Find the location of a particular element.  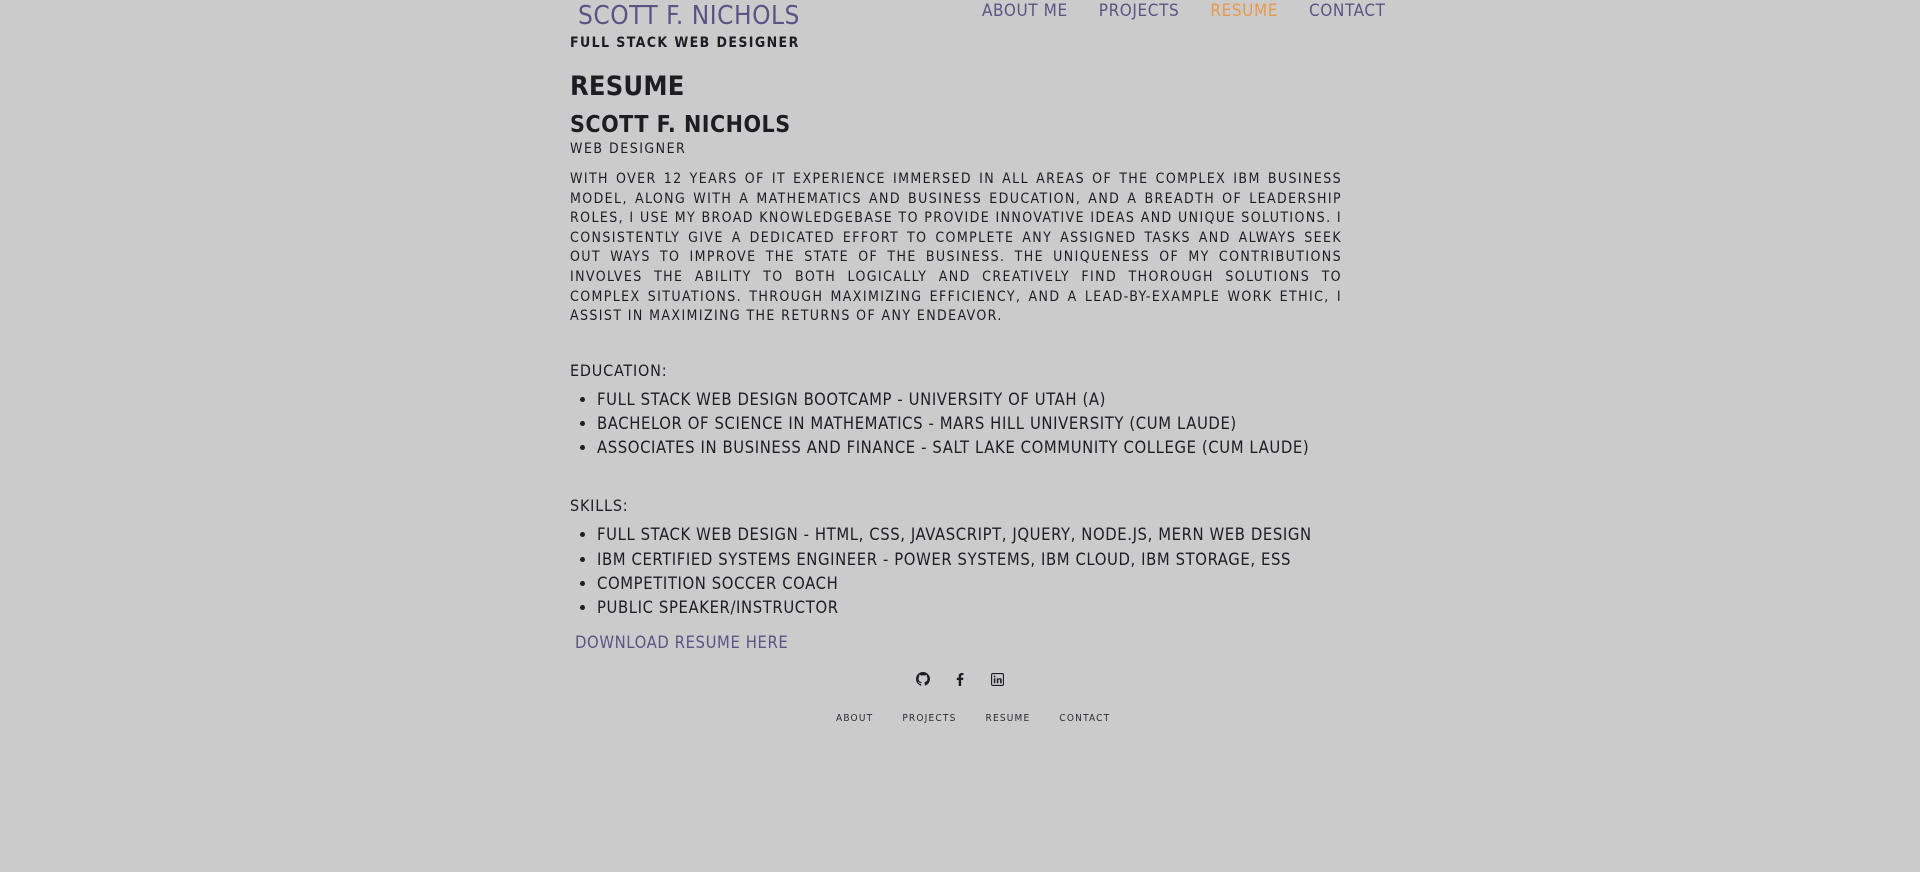

brand: Scott F. Nichols Full Stack Web Designer is located at coordinates (685, 26).